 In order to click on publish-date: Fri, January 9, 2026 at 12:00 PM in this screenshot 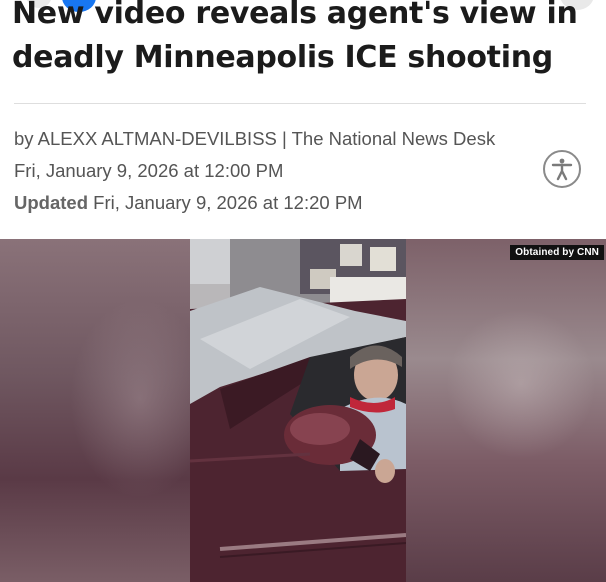, I will do `click(149, 170)`.